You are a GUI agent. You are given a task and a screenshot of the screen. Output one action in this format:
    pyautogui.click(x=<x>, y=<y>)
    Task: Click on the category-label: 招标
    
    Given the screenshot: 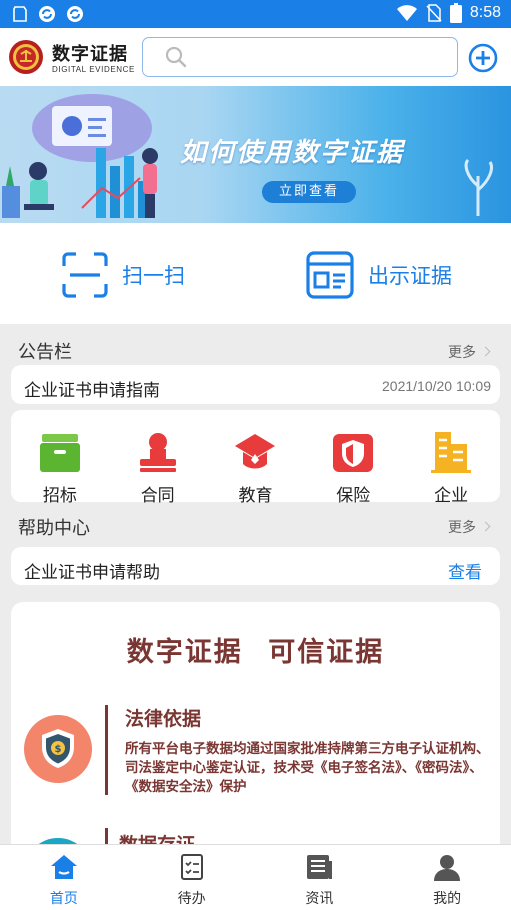 What is the action you would take?
    pyautogui.click(x=59, y=496)
    